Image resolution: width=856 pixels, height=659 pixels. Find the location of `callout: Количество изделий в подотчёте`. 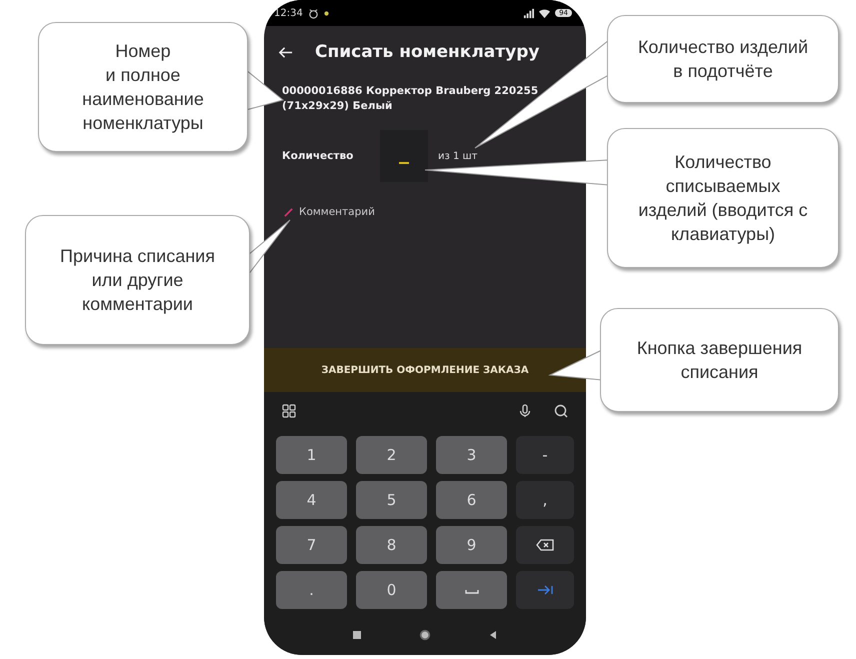

callout: Количество изделий в подотчёте is located at coordinates (723, 59).